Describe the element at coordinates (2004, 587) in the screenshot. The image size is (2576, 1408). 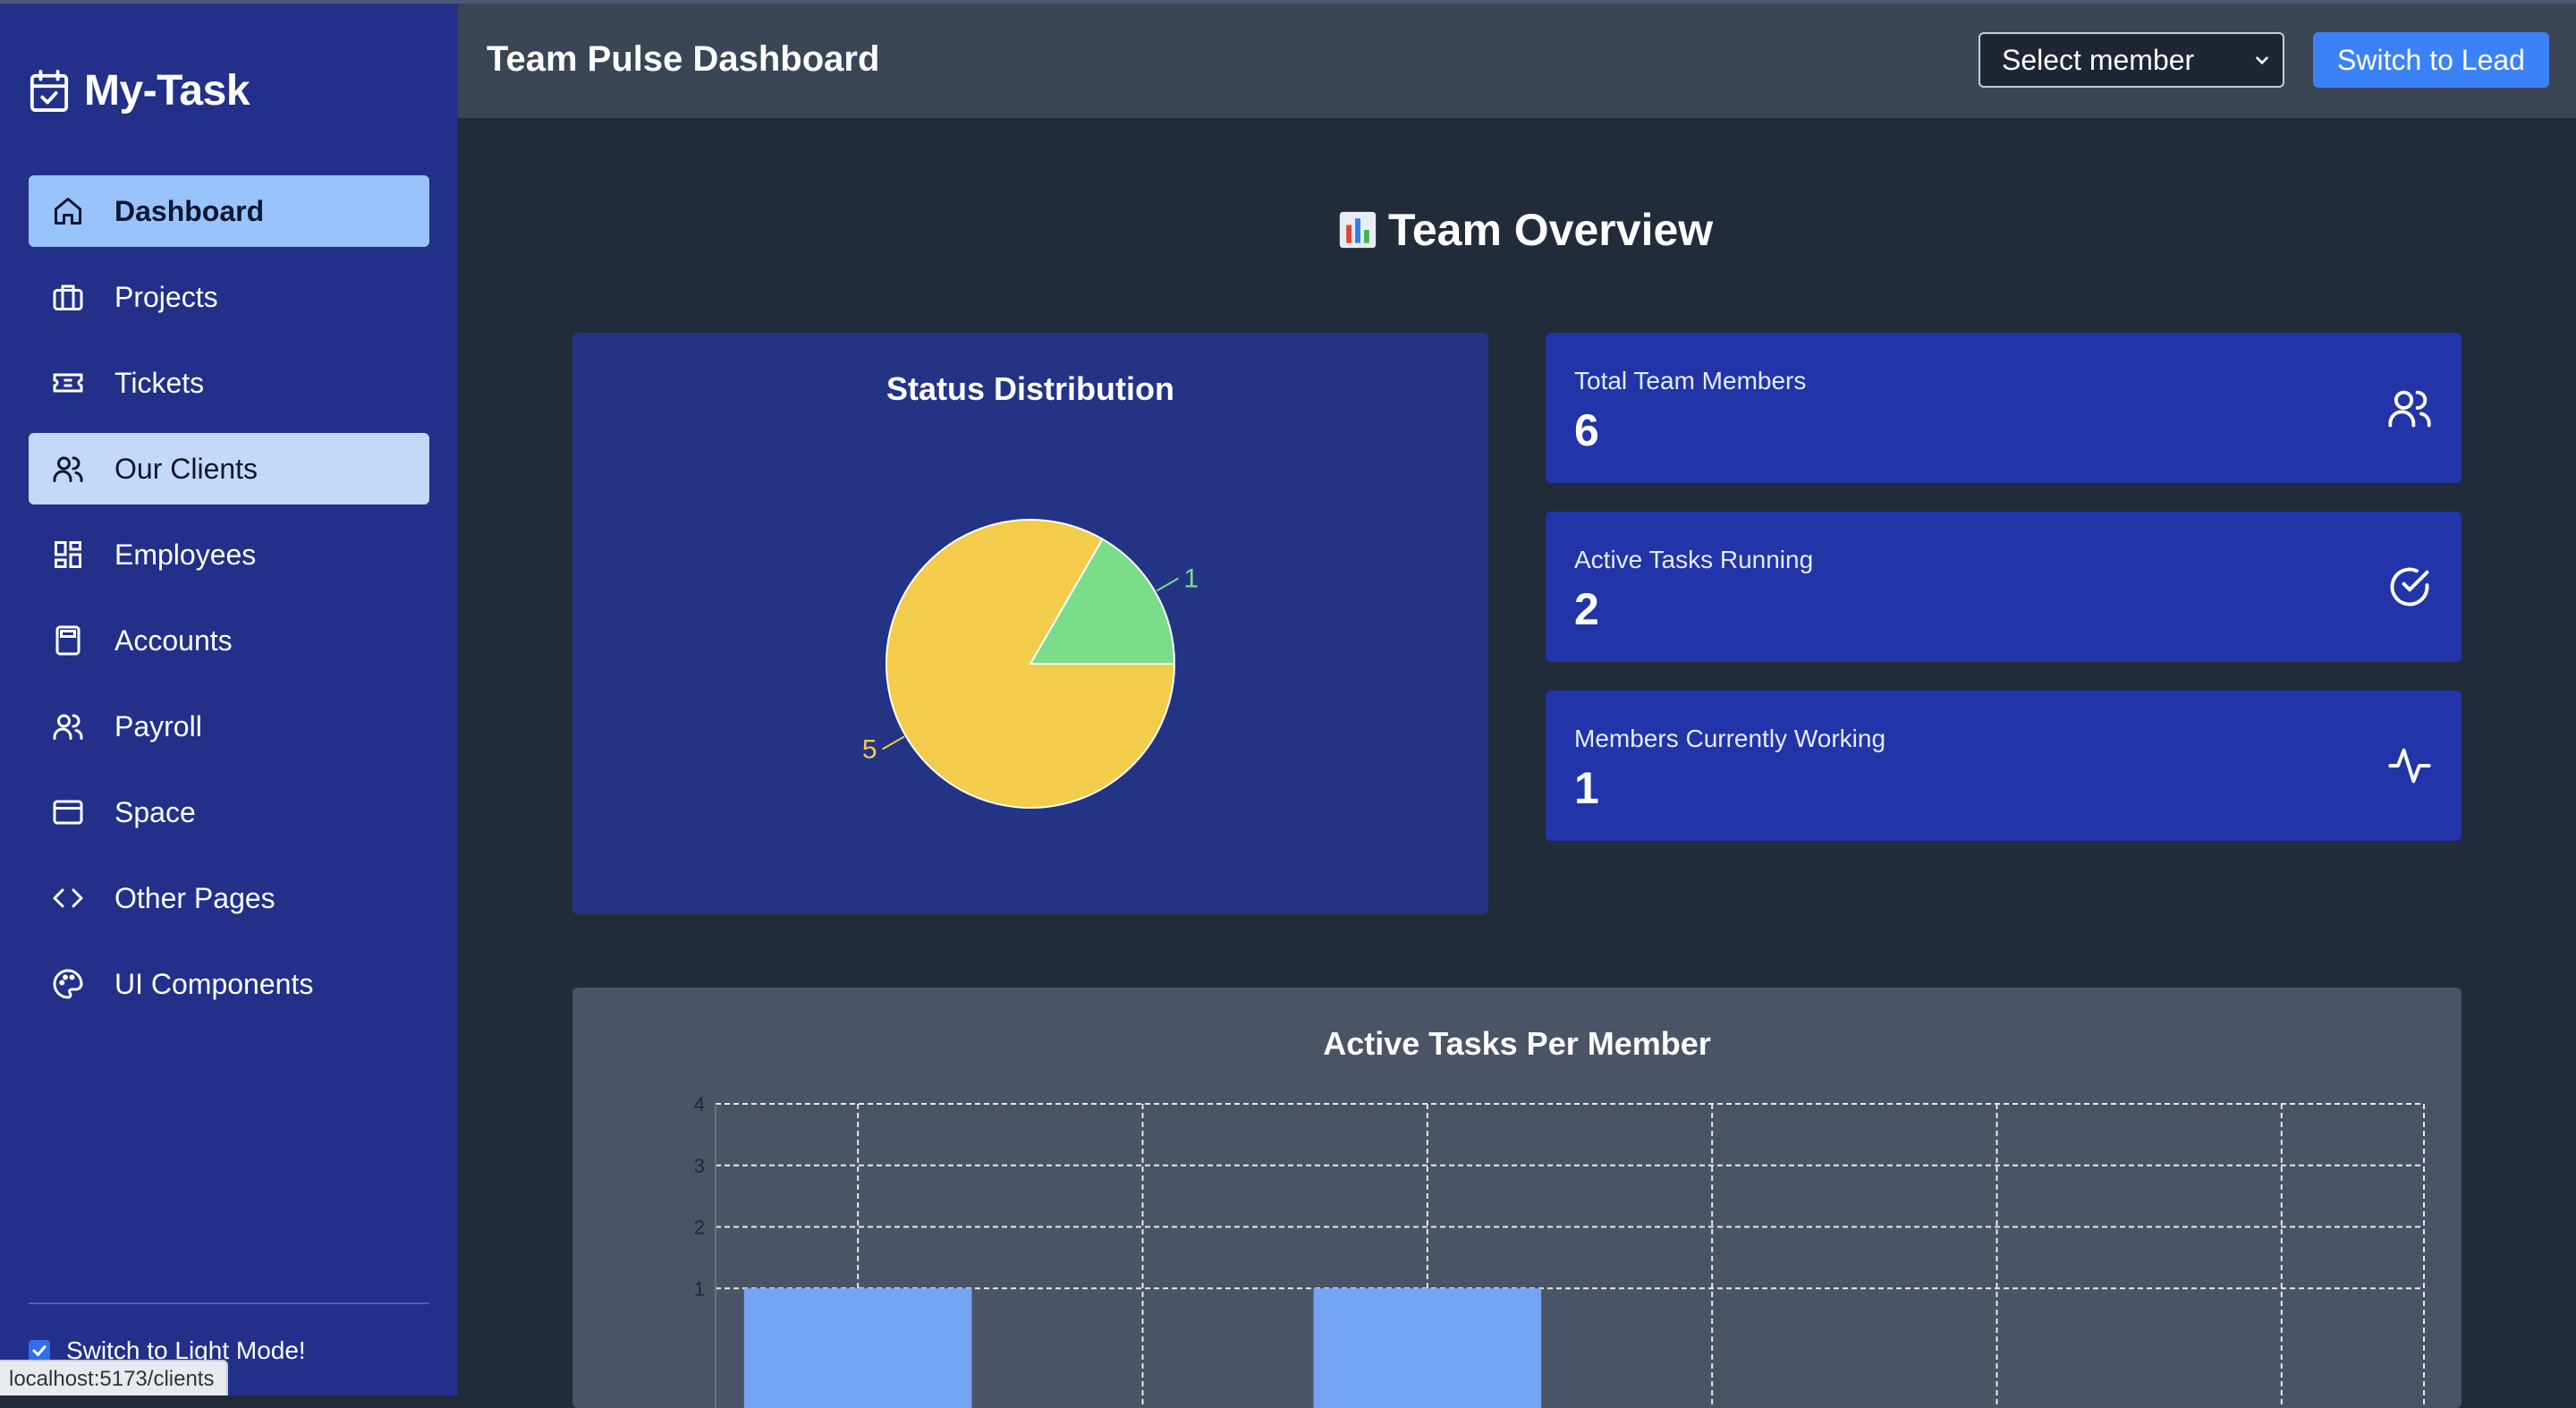
I see `stat-card-active-tasks: Active Tasks Running 2` at that location.